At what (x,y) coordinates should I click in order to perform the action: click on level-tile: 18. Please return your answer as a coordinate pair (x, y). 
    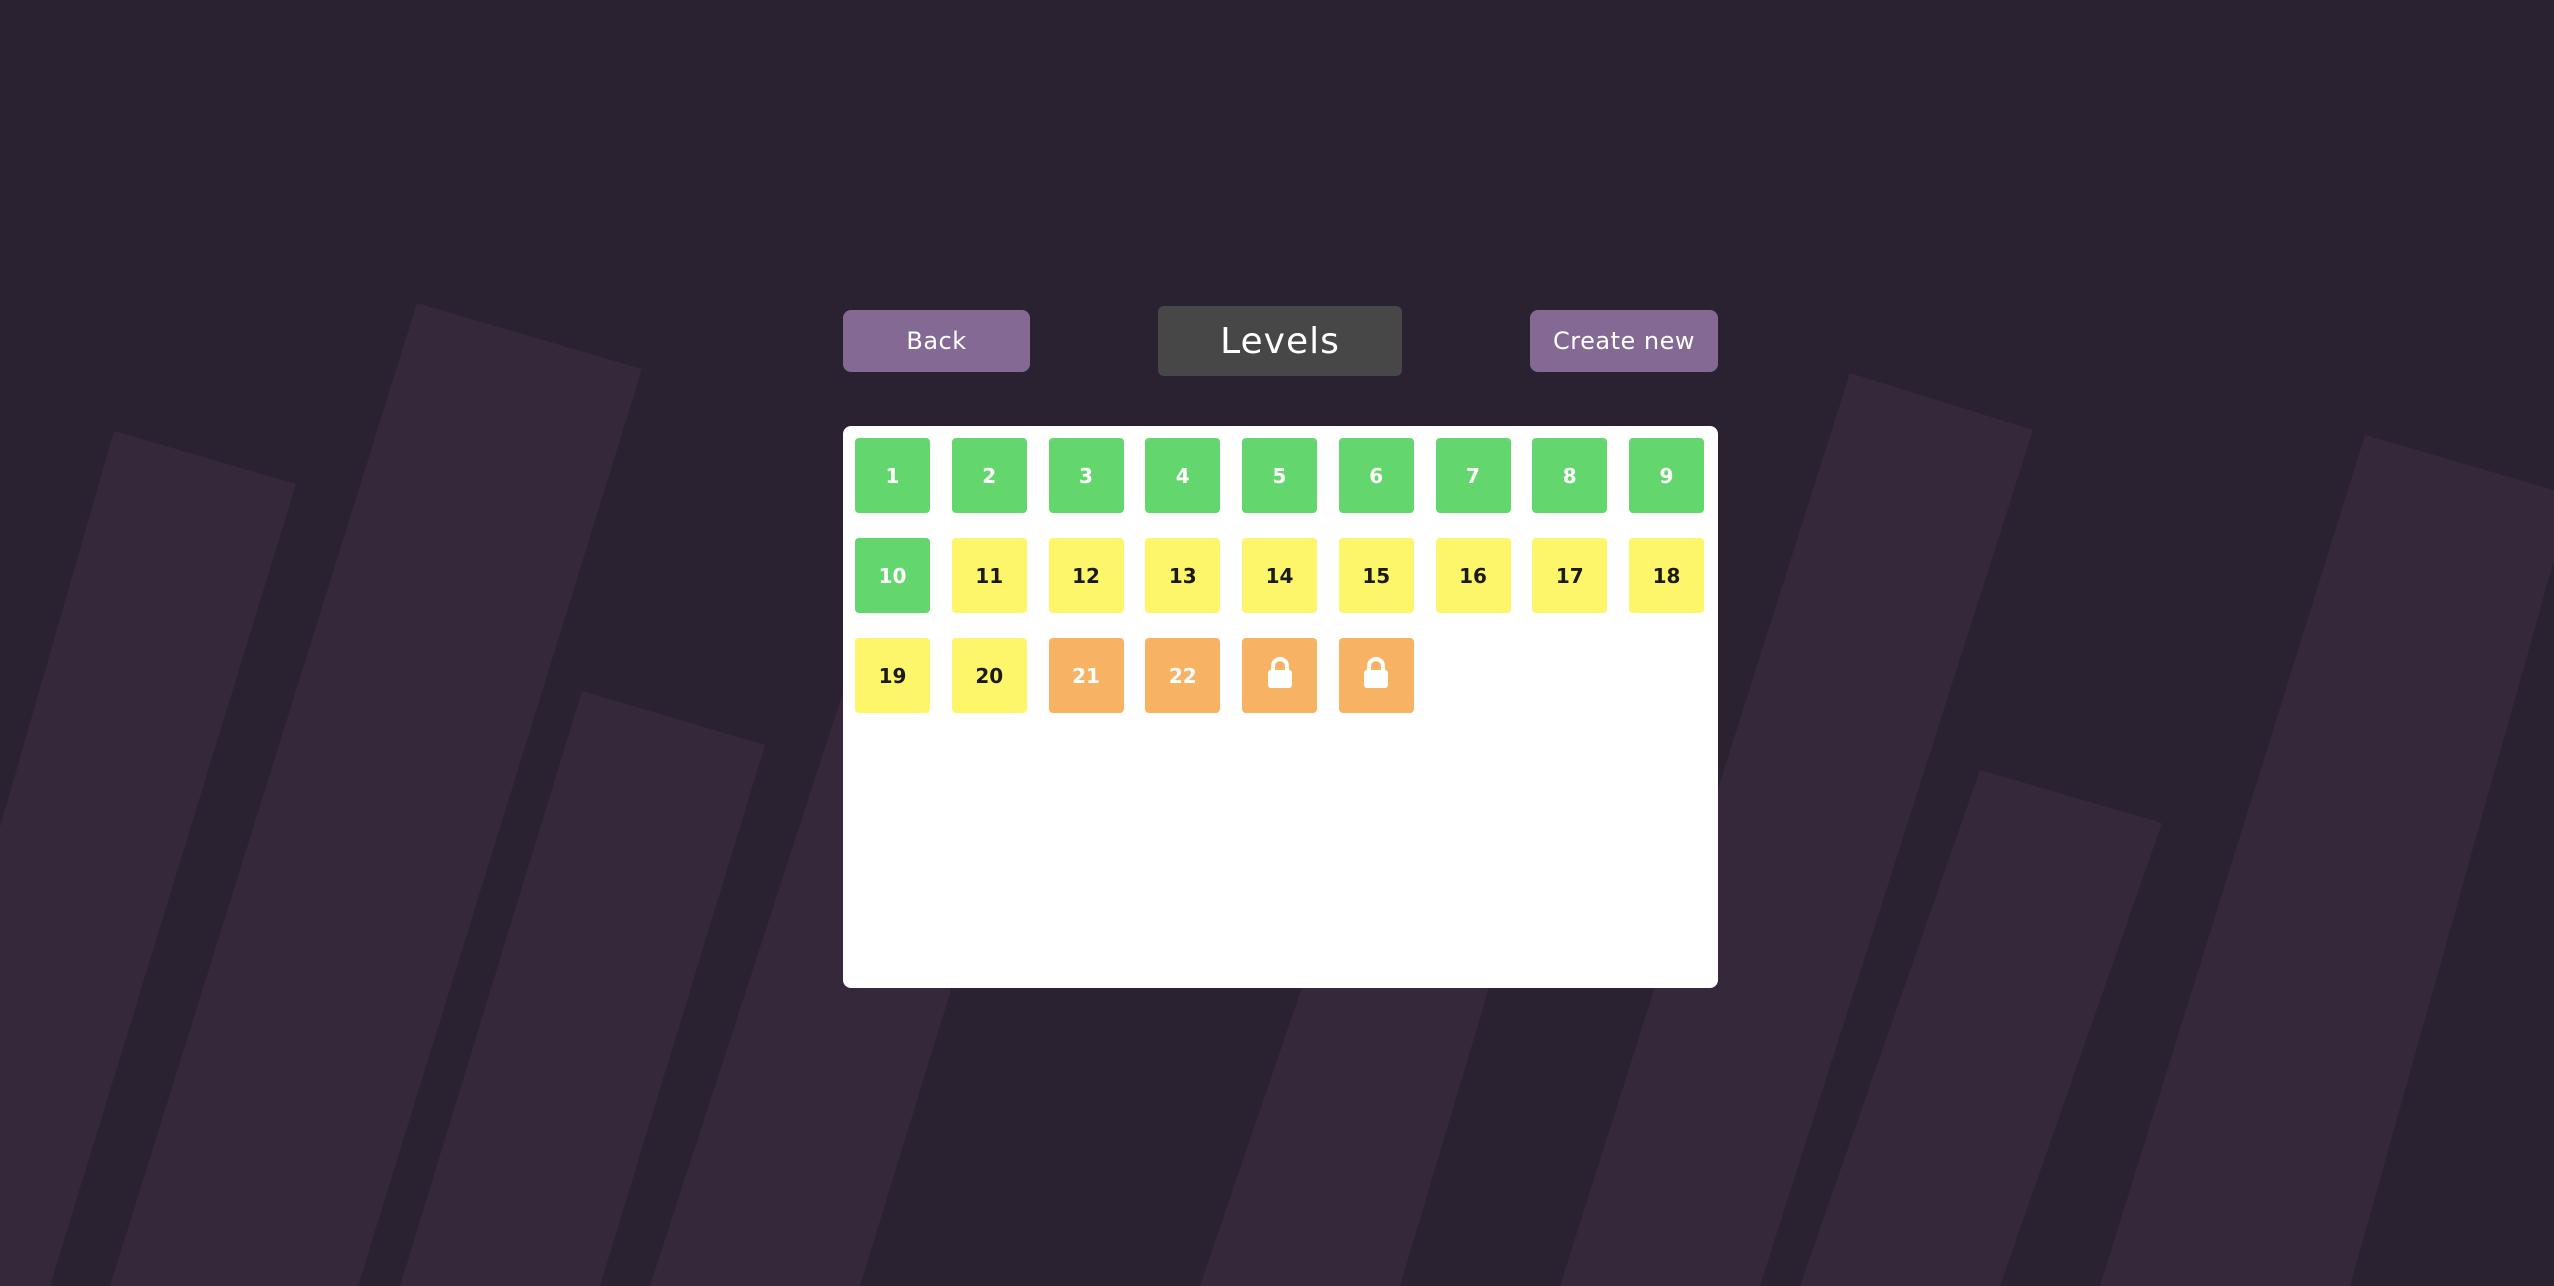
    Looking at the image, I should click on (1666, 575).